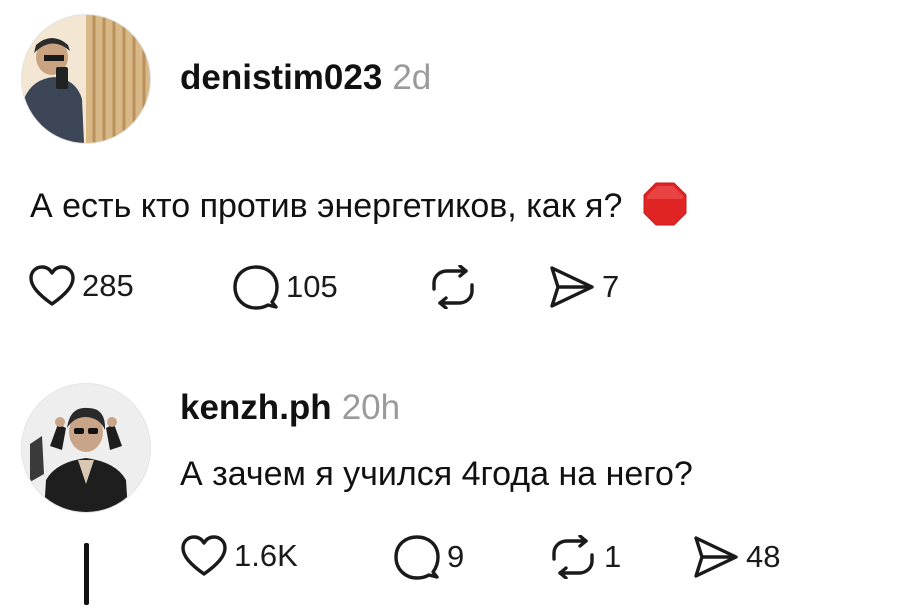 The image size is (900, 613). Describe the element at coordinates (256, 407) in the screenshot. I see `username-link: kenzh.ph` at that location.